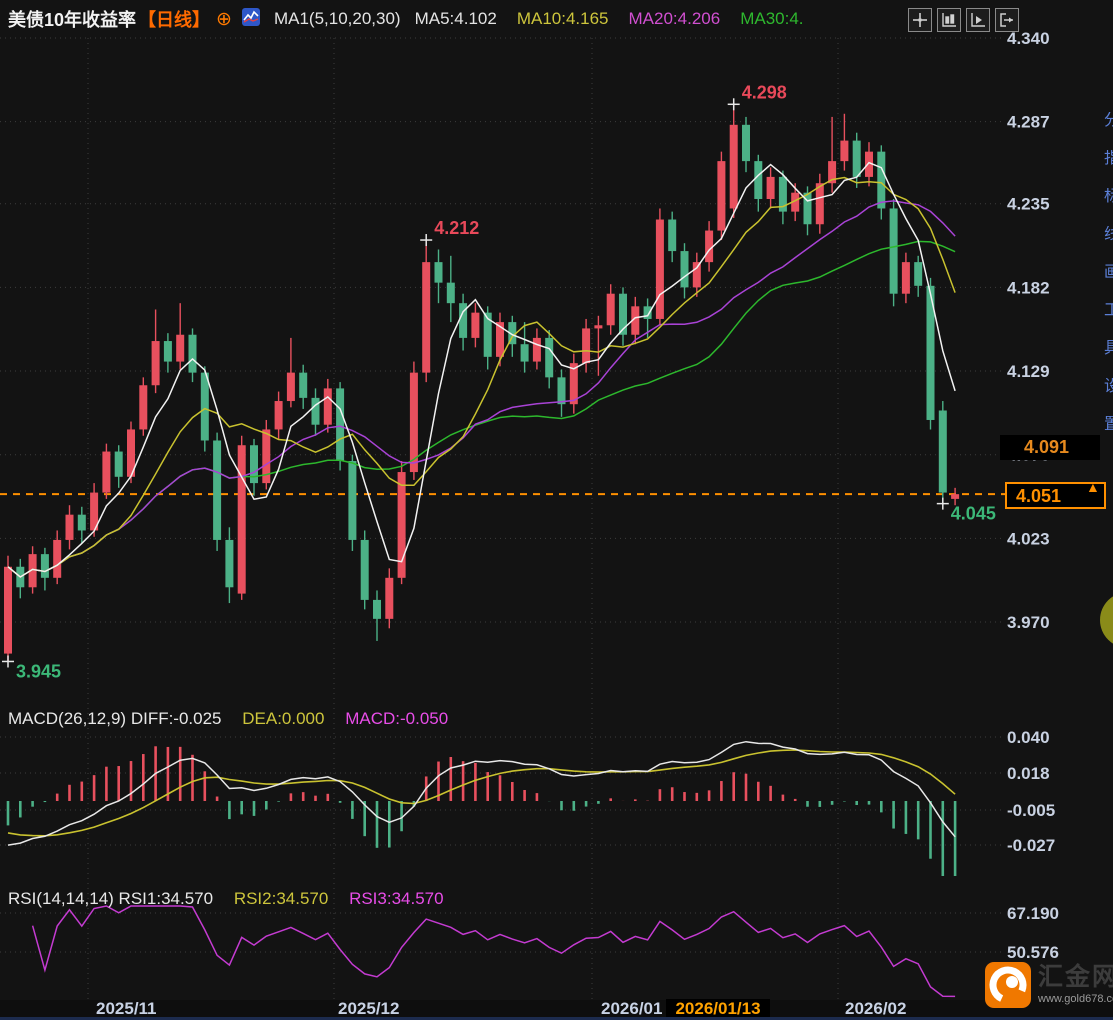 This screenshot has width=1113, height=1020. I want to click on side-tool-button-partial: 画, so click(1108, 273).